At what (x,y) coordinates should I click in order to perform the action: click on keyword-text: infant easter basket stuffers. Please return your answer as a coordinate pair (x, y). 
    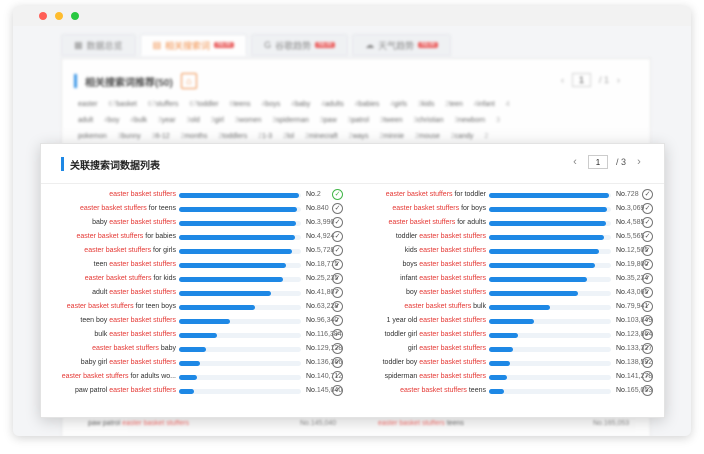
    Looking at the image, I should click on (443, 278).